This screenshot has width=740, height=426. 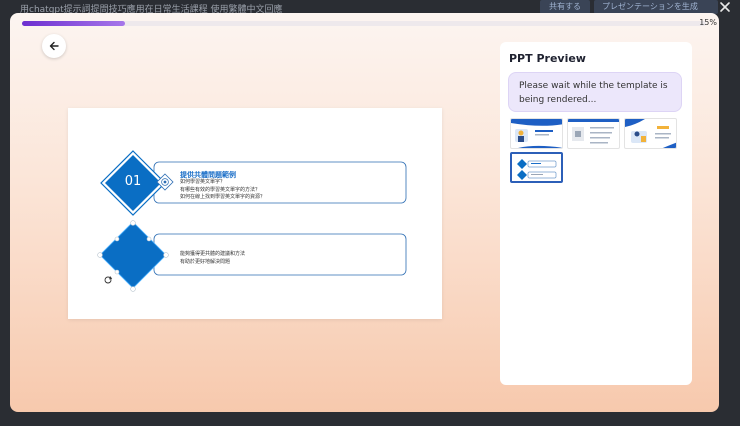 What do you see at coordinates (133, 181) in the screenshot?
I see `item1-number: 01` at bounding box center [133, 181].